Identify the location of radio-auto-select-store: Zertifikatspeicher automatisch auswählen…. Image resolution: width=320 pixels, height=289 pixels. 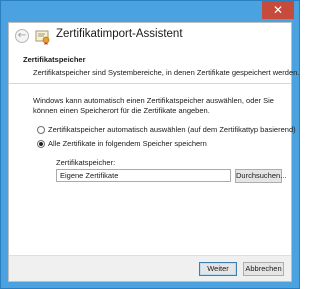
(166, 129).